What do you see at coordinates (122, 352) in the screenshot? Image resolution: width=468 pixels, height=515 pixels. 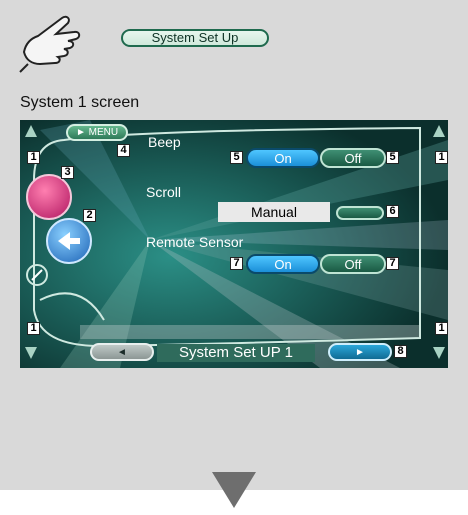 I see `prev-page-button: ◄` at bounding box center [122, 352].